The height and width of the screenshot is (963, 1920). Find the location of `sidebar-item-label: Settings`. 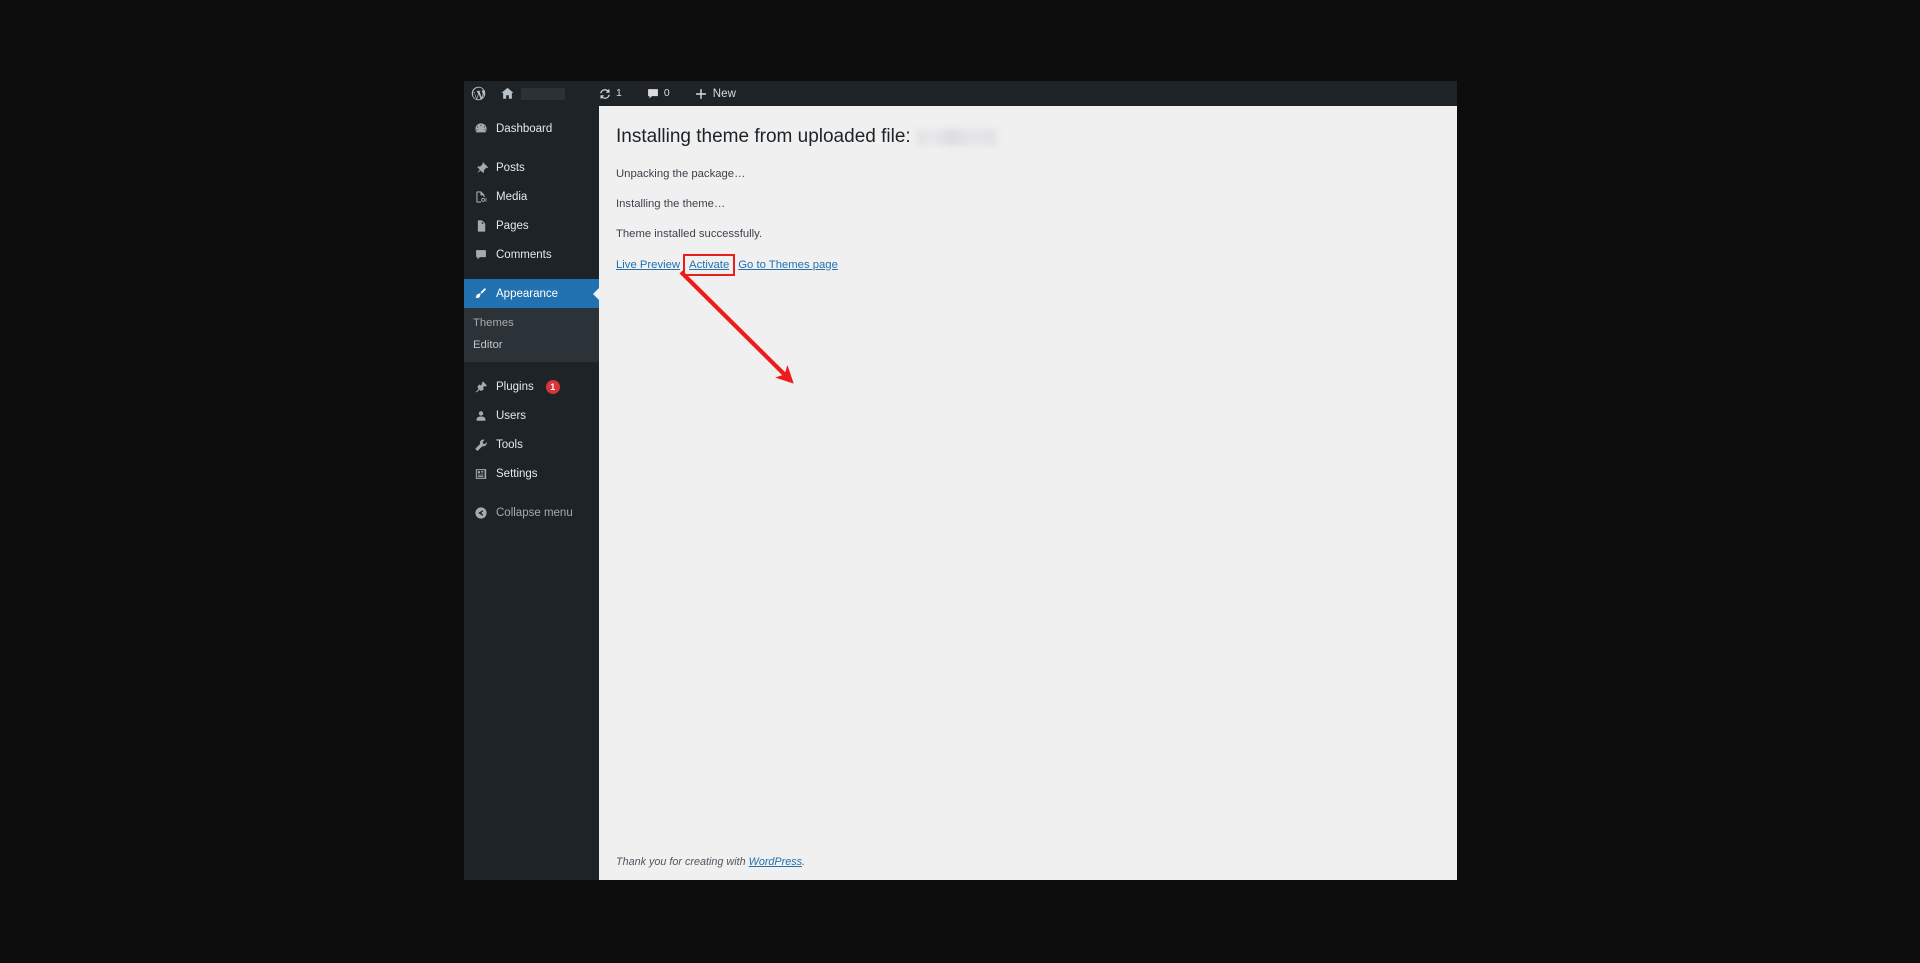

sidebar-item-label: Settings is located at coordinates (517, 473).